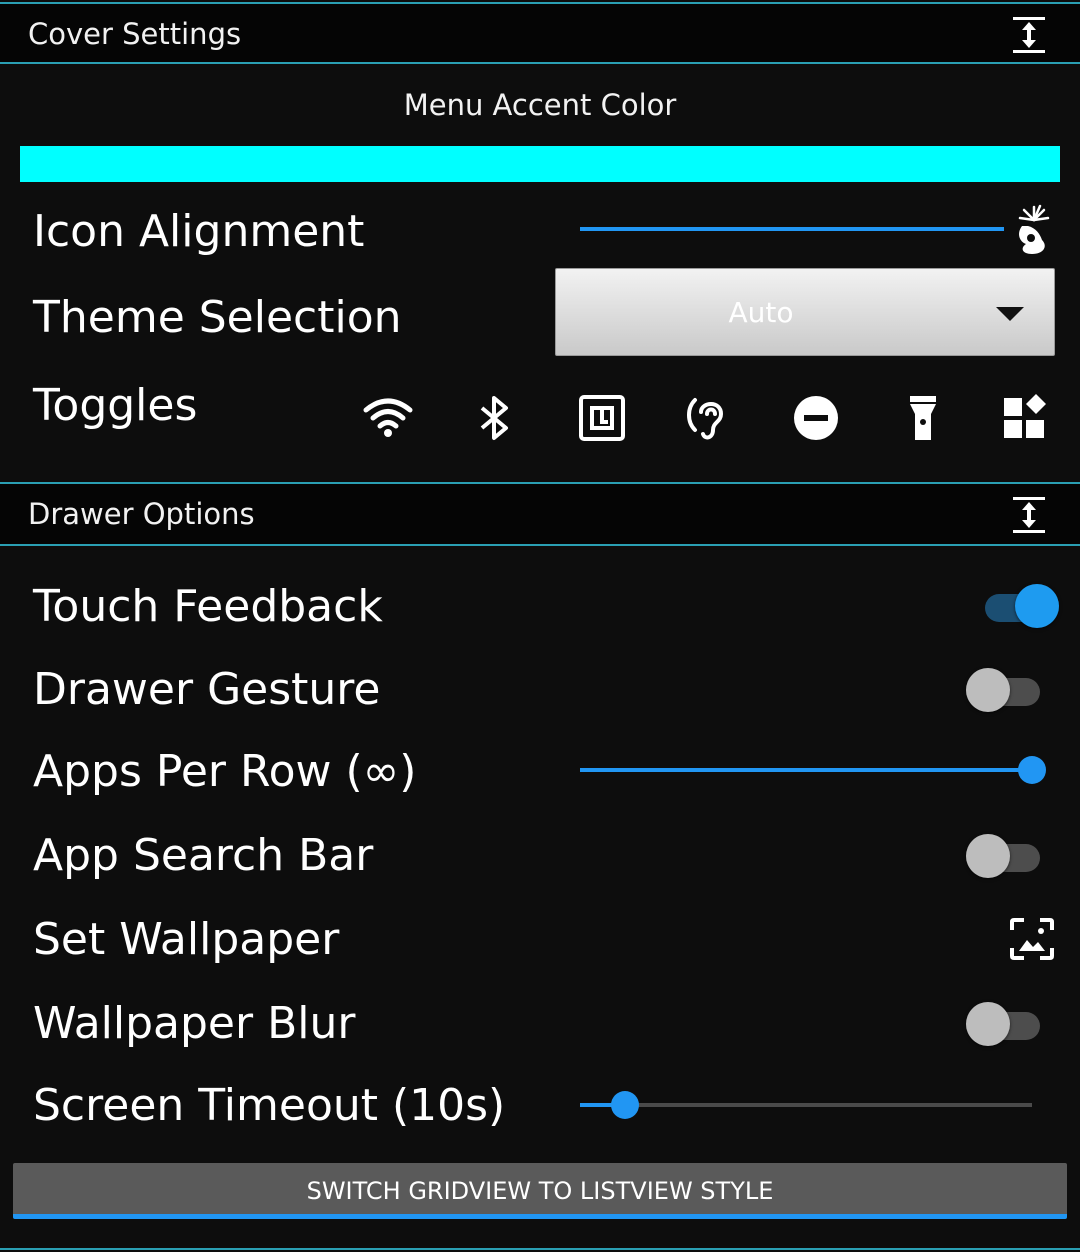 The width and height of the screenshot is (1080, 1252). What do you see at coordinates (135, 34) in the screenshot?
I see `cover-settings-title: Cover Settings` at bounding box center [135, 34].